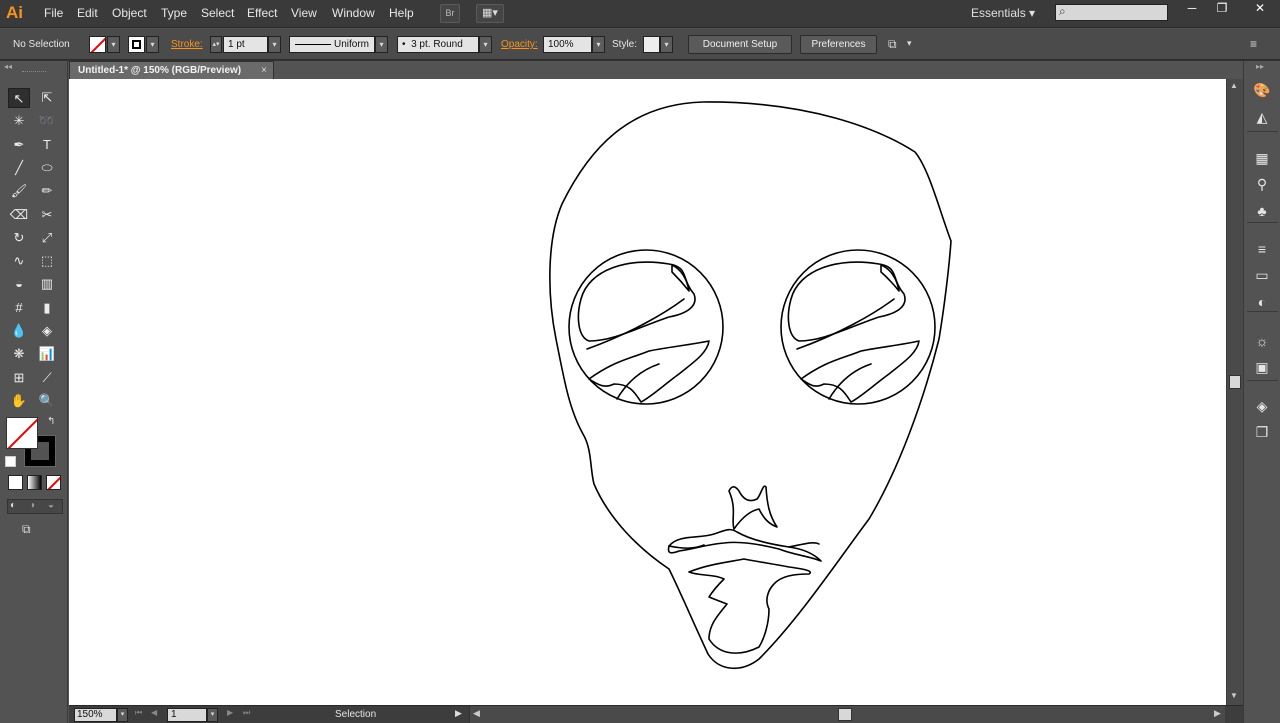 This screenshot has width=1280, height=723. What do you see at coordinates (19, 215) in the screenshot?
I see `eraser-tool-icon: ⌫` at bounding box center [19, 215].